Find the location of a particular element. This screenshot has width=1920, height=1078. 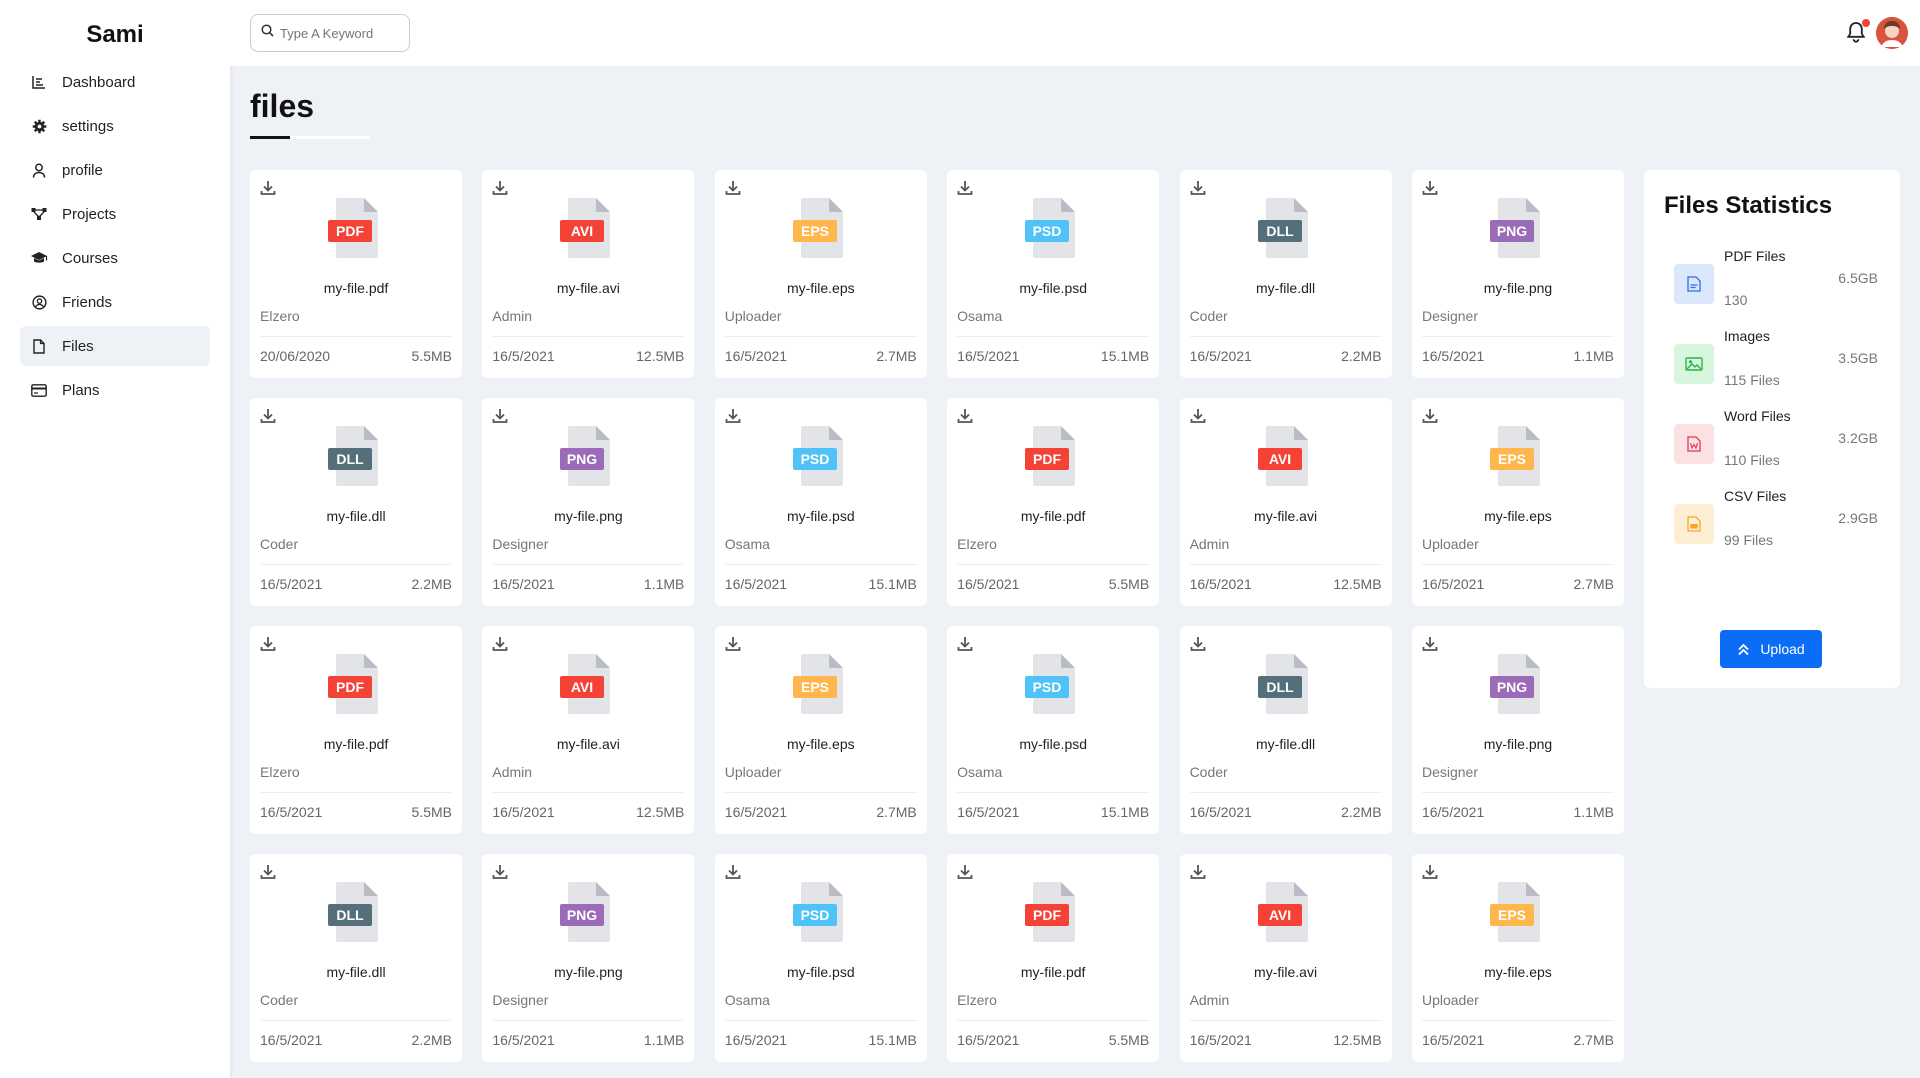

file-owner: Coder is located at coordinates (279, 544).